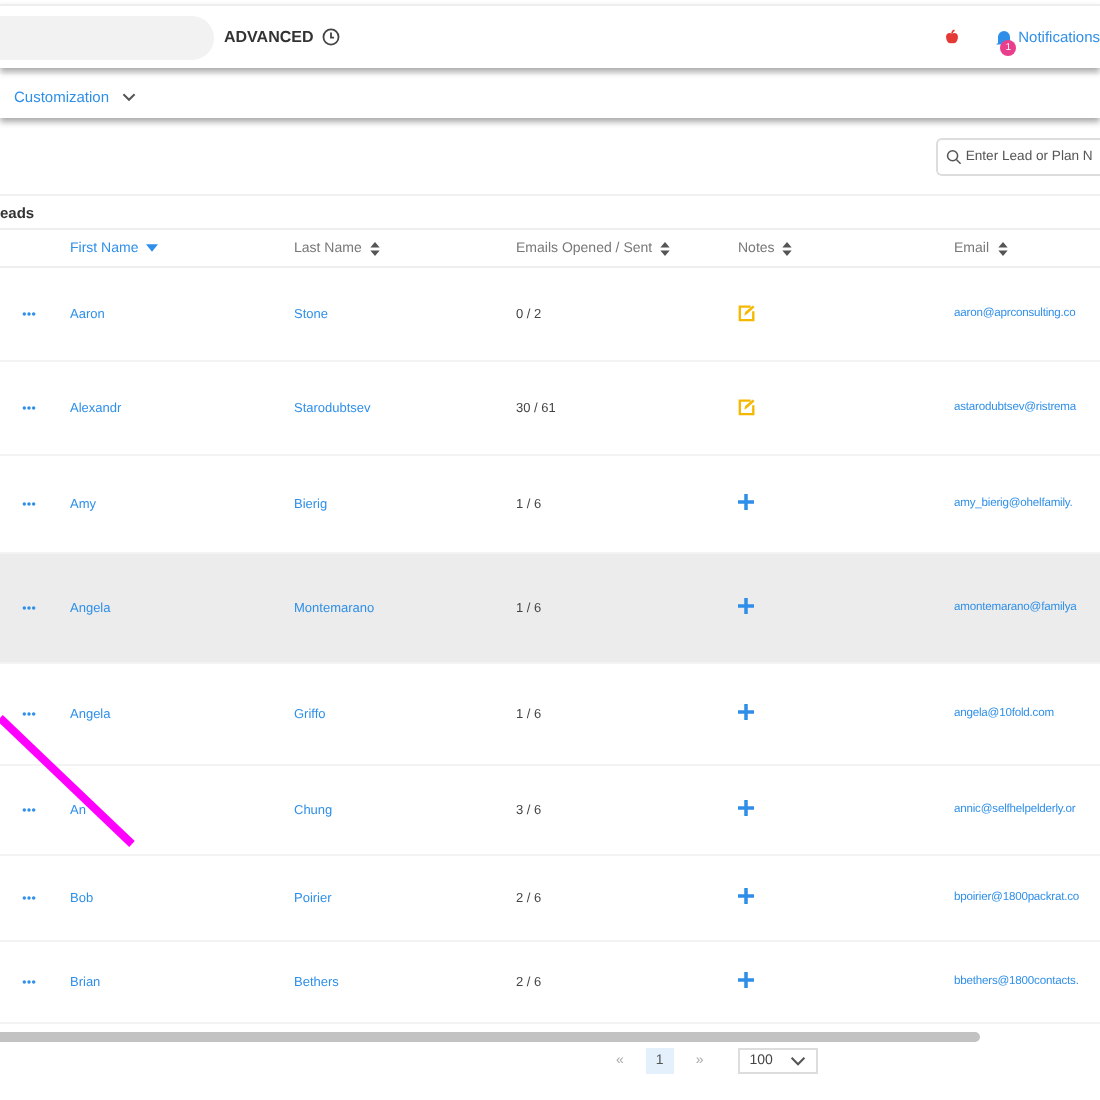 This screenshot has width=1100, height=1100. I want to click on plan-label: ADVANCED, so click(269, 37).